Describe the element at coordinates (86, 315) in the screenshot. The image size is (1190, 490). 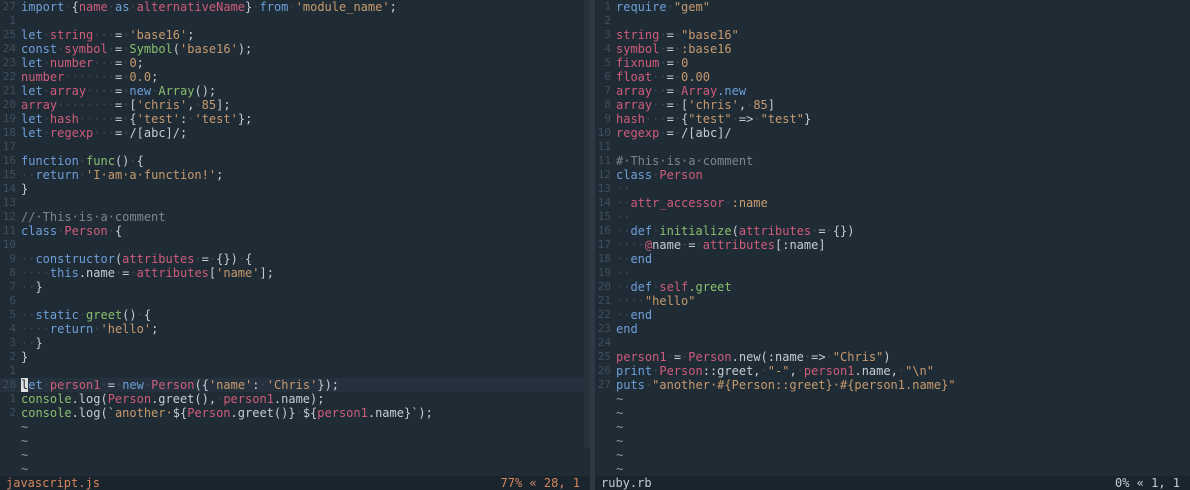
I see `line-code: ··static·greet()·{` at that location.